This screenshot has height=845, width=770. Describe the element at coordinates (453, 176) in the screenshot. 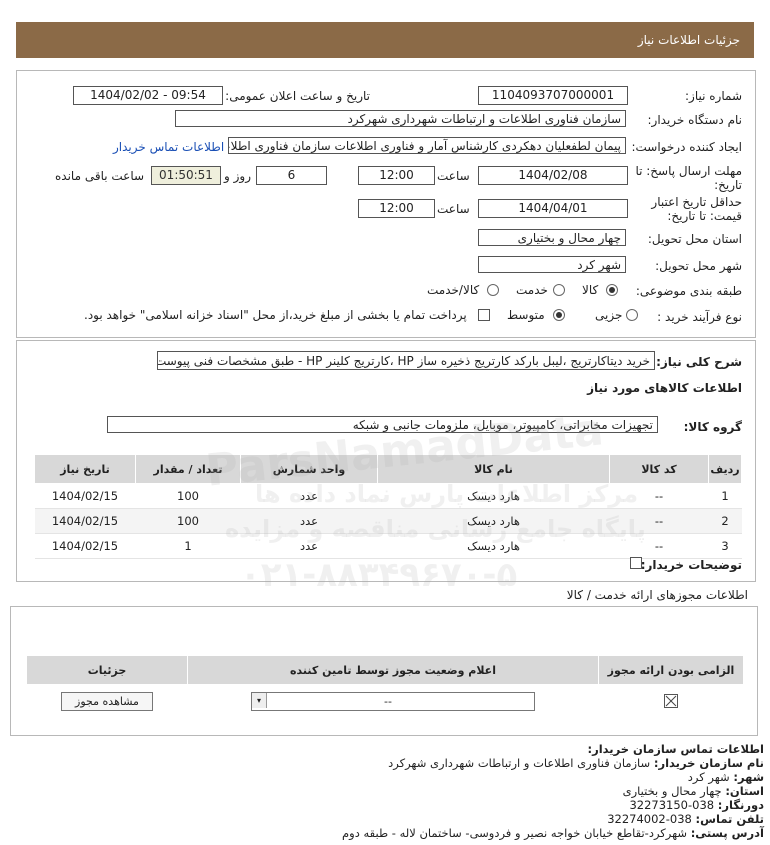

I see `deadline-time-label: ساعت` at that location.